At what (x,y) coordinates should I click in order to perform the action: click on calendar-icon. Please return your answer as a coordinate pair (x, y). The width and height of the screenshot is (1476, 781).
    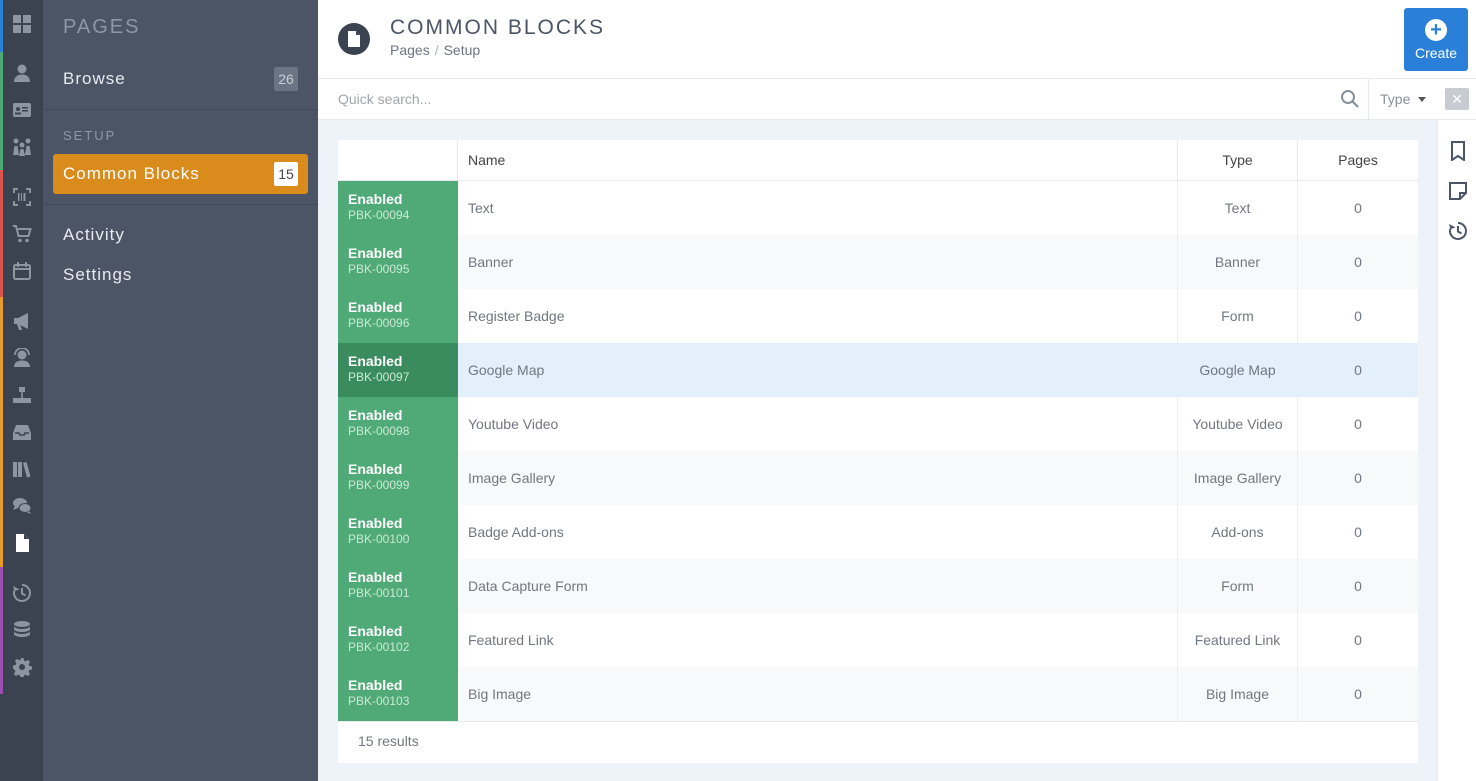
    Looking at the image, I should click on (22, 271).